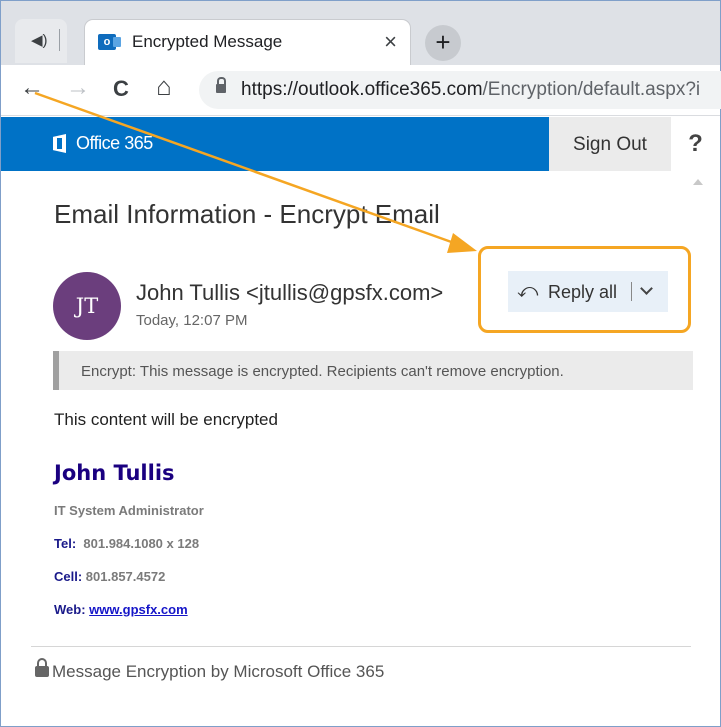  What do you see at coordinates (610, 144) in the screenshot?
I see `sign-out-button: Sign Out` at bounding box center [610, 144].